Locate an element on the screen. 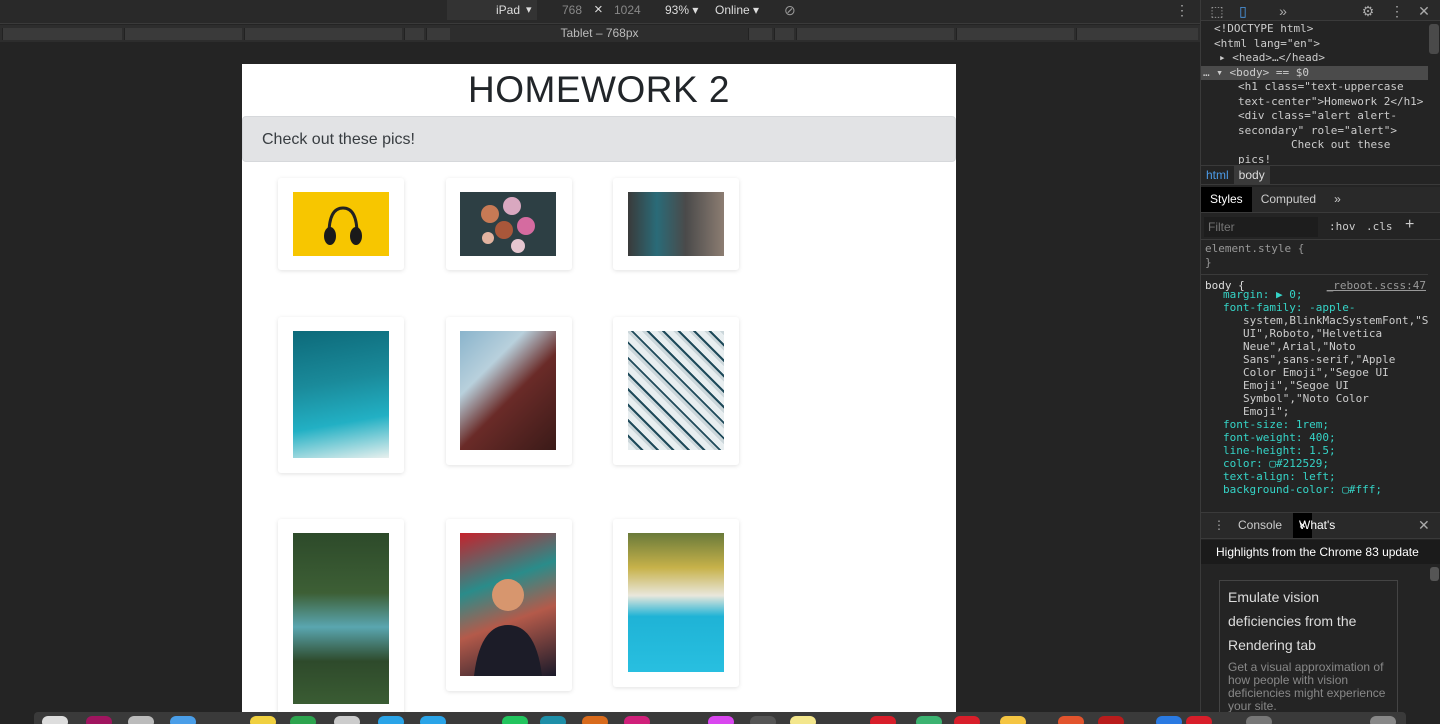 The height and width of the screenshot is (724, 1440). style-font-family-cont: Color Emoji","Segoe UI is located at coordinates (1316, 372).